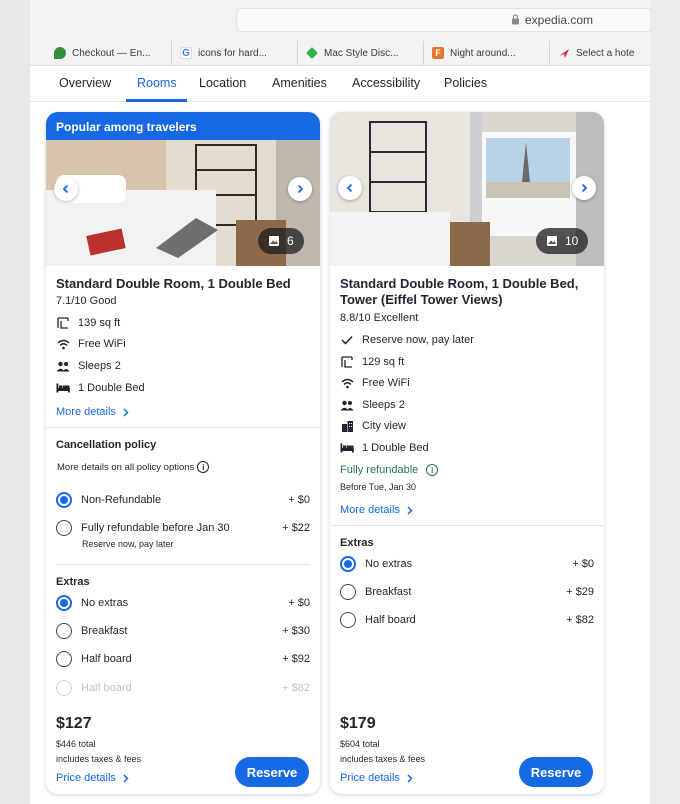  I want to click on amenity-bed: 1 Double Bed, so click(100, 388).